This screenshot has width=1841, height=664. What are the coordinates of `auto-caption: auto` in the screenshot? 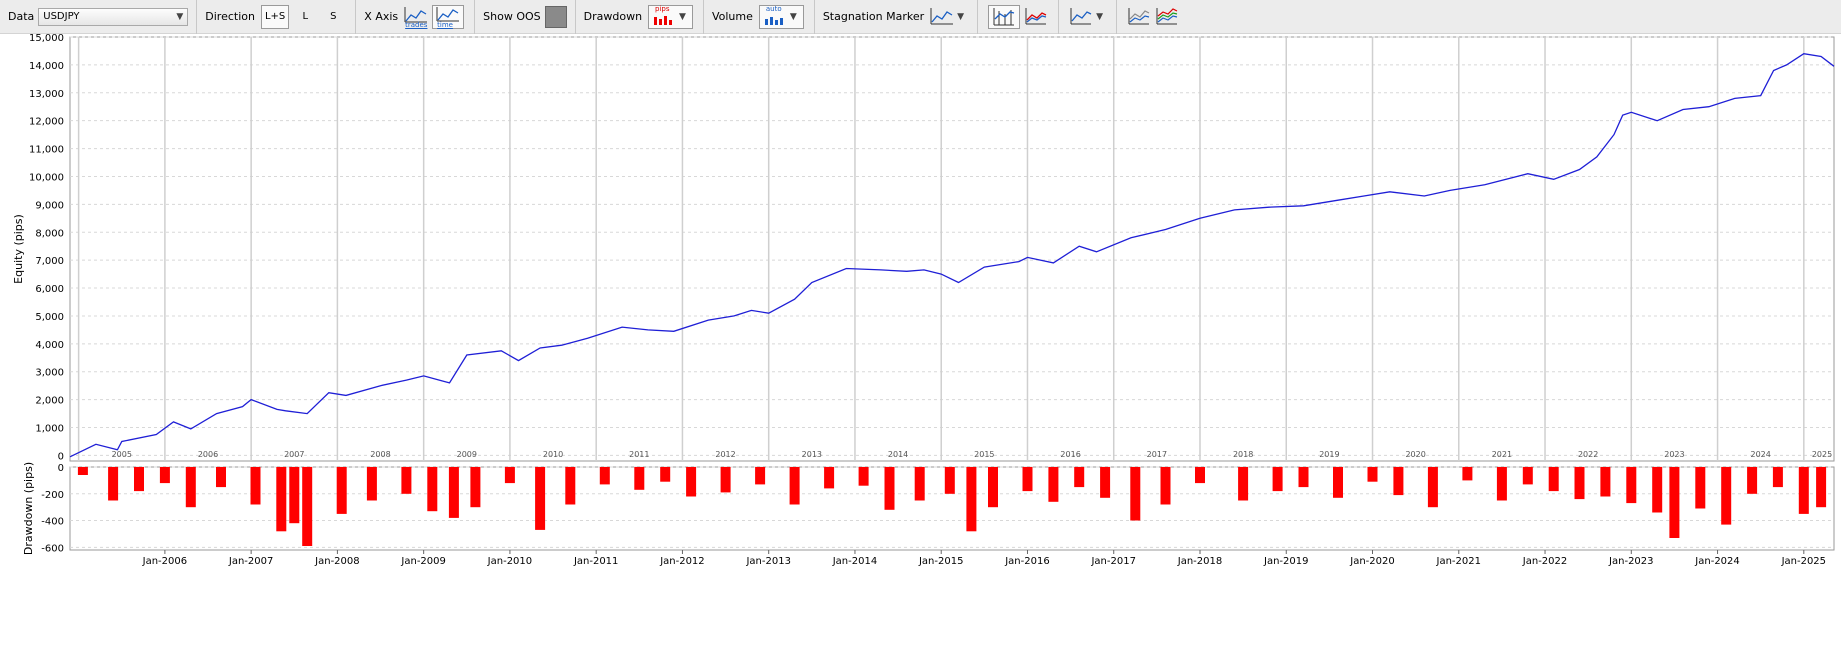 It's located at (773, 8).